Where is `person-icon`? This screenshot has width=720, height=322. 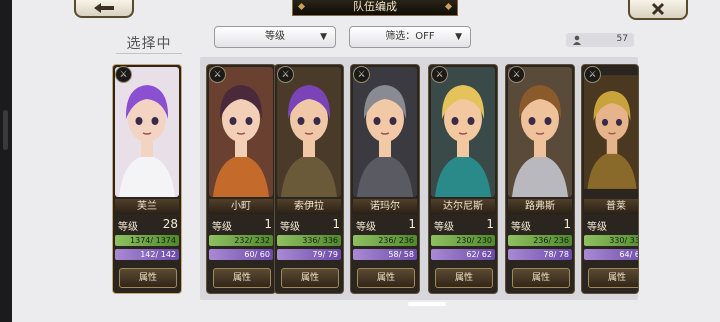 person-icon is located at coordinates (577, 40).